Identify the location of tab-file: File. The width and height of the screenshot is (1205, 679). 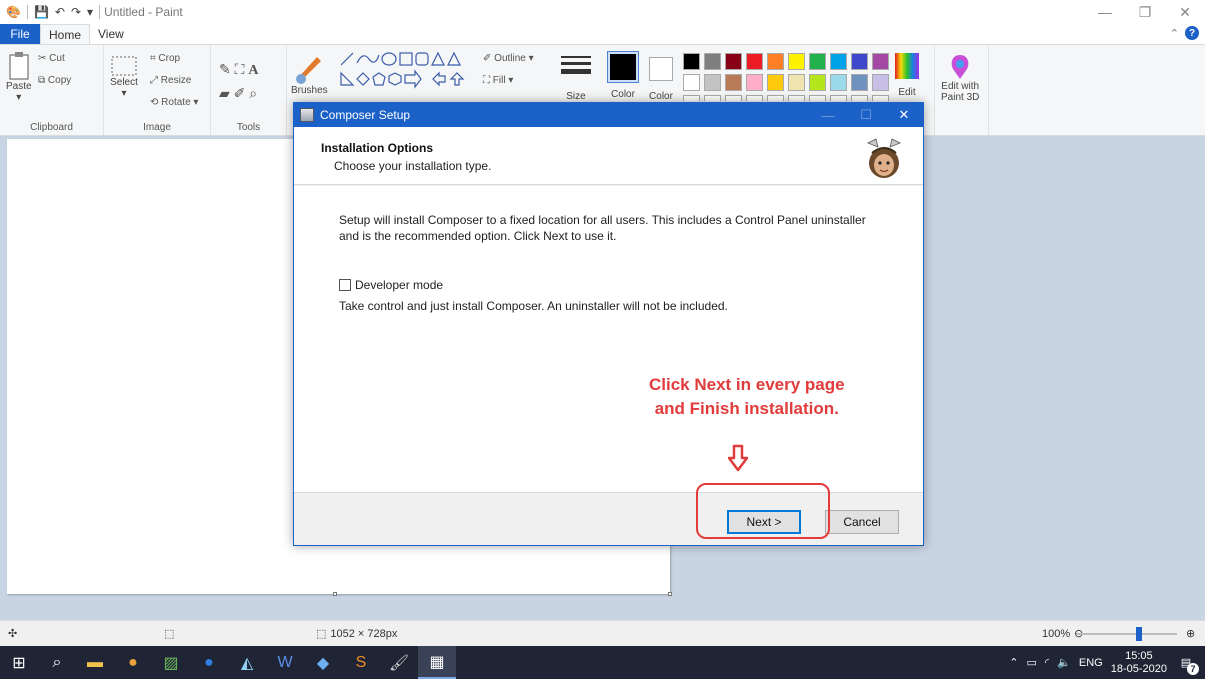
(20, 34).